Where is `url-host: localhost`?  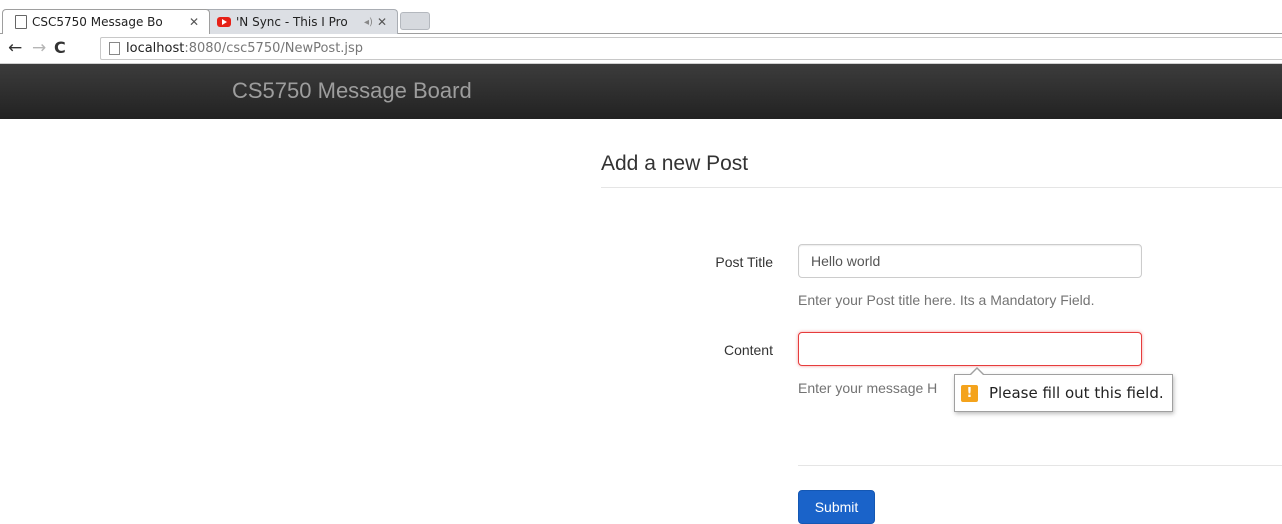
url-host: localhost is located at coordinates (155, 48).